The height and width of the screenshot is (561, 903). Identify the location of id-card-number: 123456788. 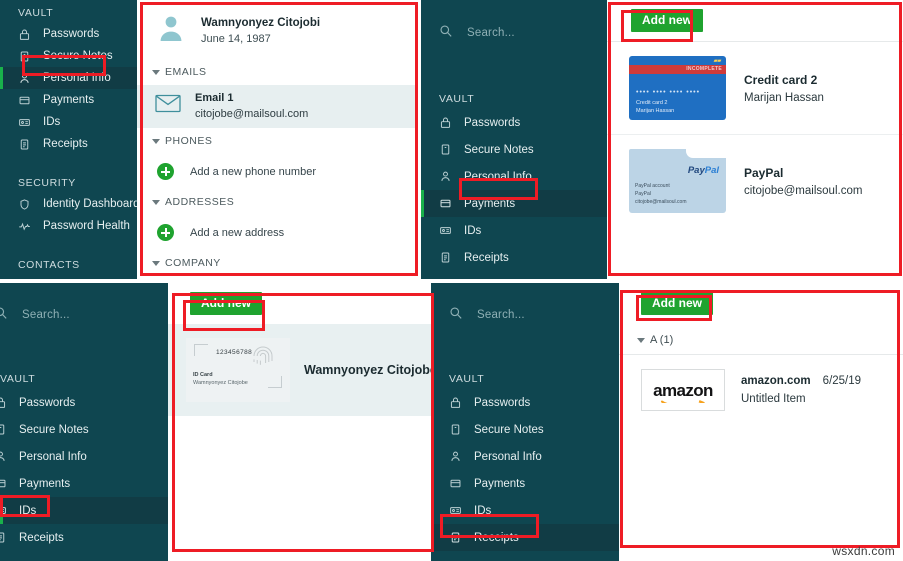
(234, 353).